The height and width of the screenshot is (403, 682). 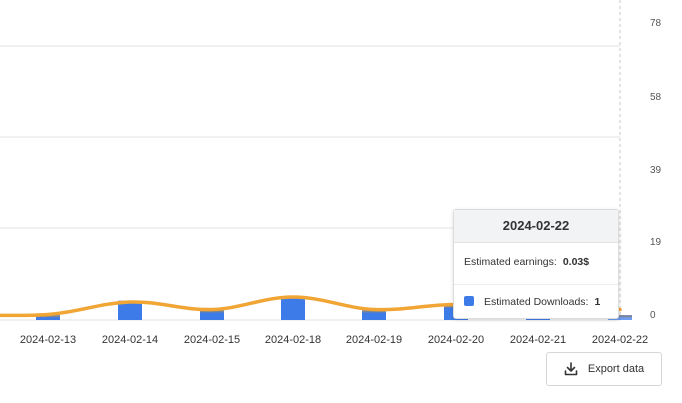 What do you see at coordinates (48, 340) in the screenshot?
I see `x-tick-label: 2024-02-13` at bounding box center [48, 340].